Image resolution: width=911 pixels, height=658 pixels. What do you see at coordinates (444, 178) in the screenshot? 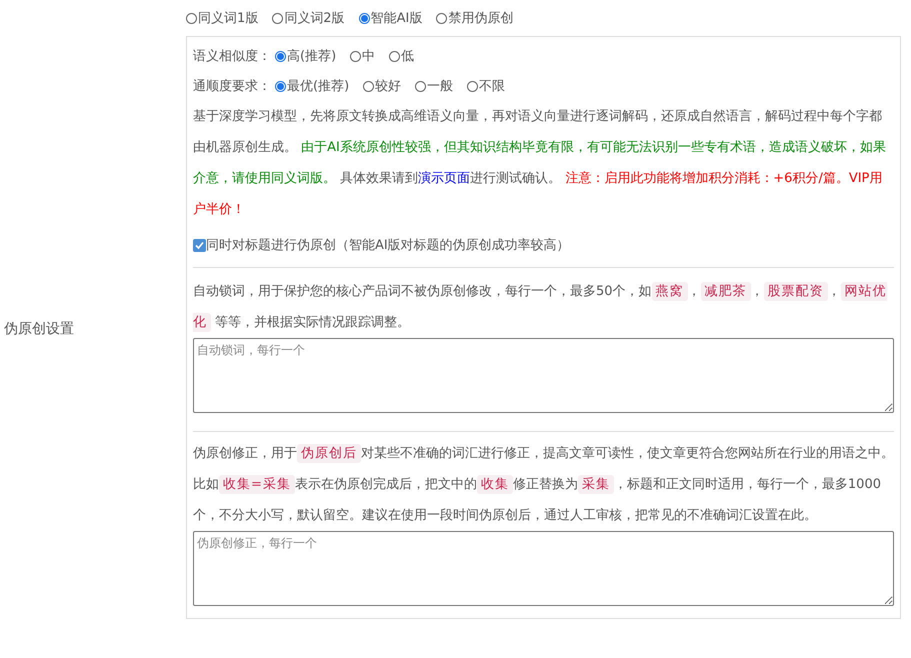
I see `demo-link: 演示页面` at bounding box center [444, 178].